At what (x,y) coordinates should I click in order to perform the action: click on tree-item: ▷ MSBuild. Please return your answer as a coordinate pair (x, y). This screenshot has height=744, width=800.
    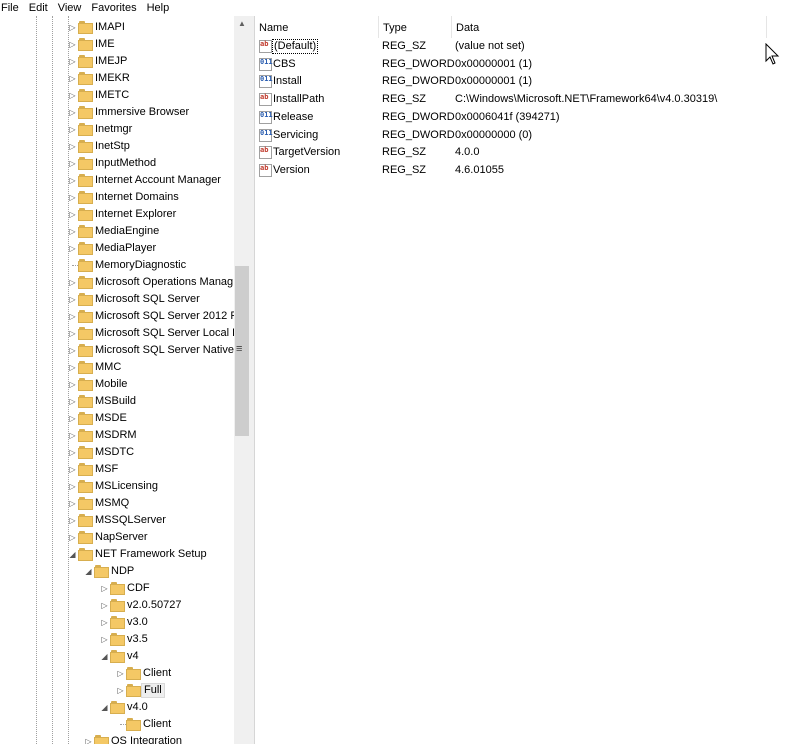
    Looking at the image, I should click on (117, 401).